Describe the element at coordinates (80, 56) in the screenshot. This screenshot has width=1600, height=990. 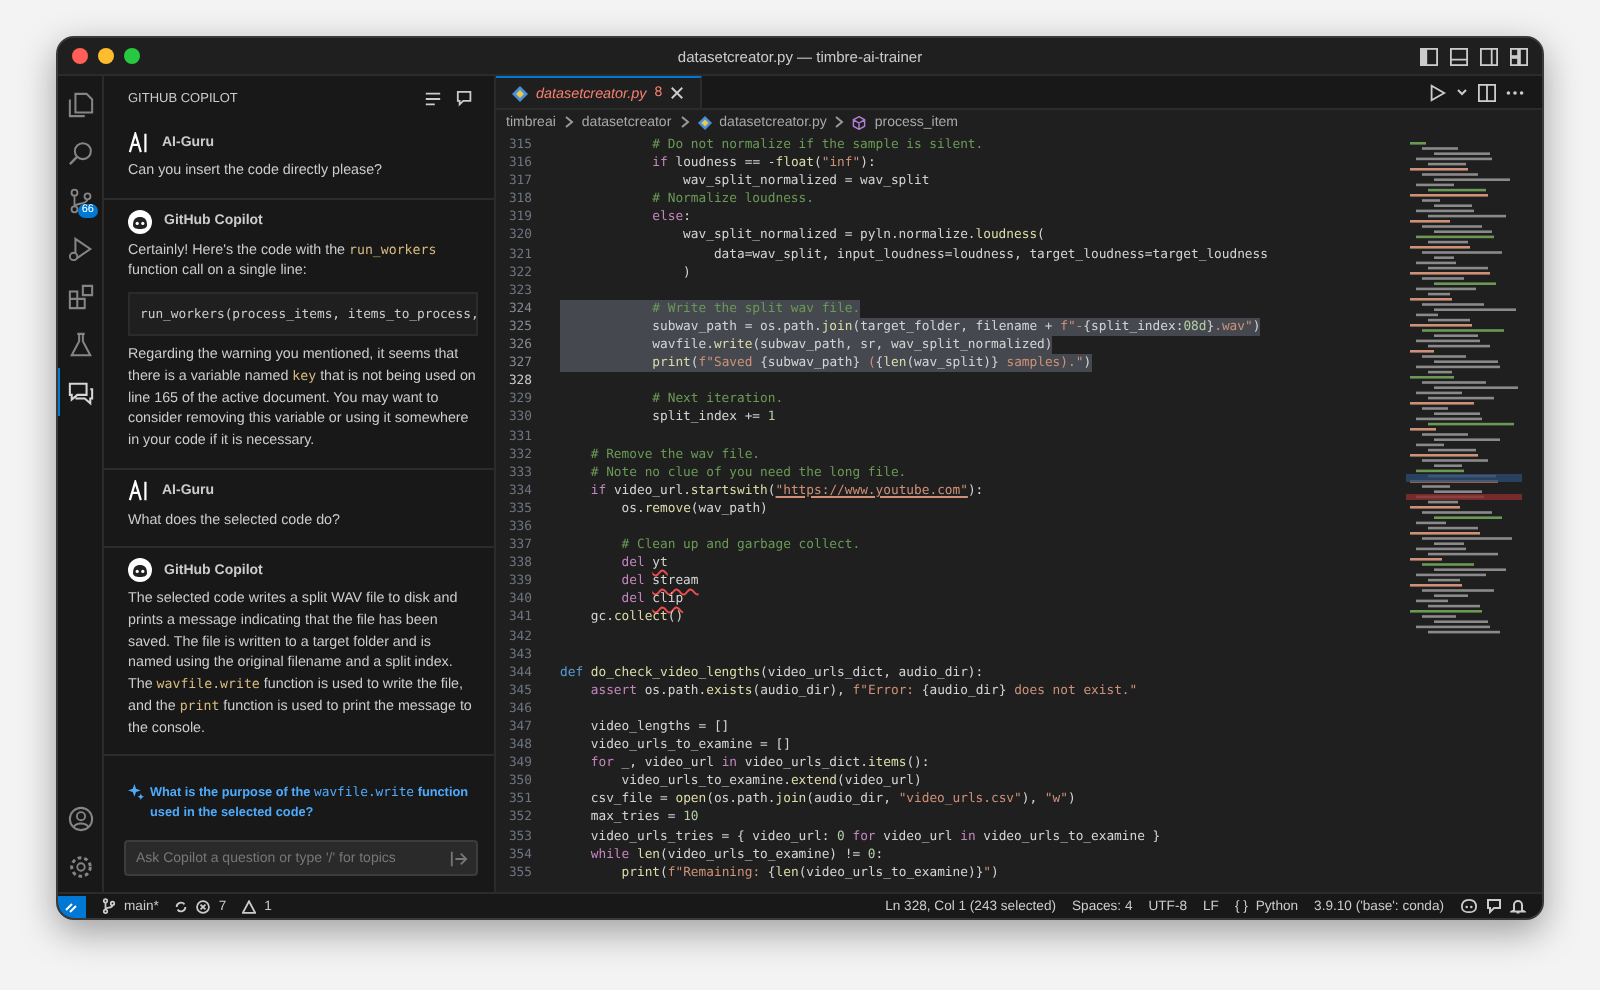
I see `close-window-button` at that location.